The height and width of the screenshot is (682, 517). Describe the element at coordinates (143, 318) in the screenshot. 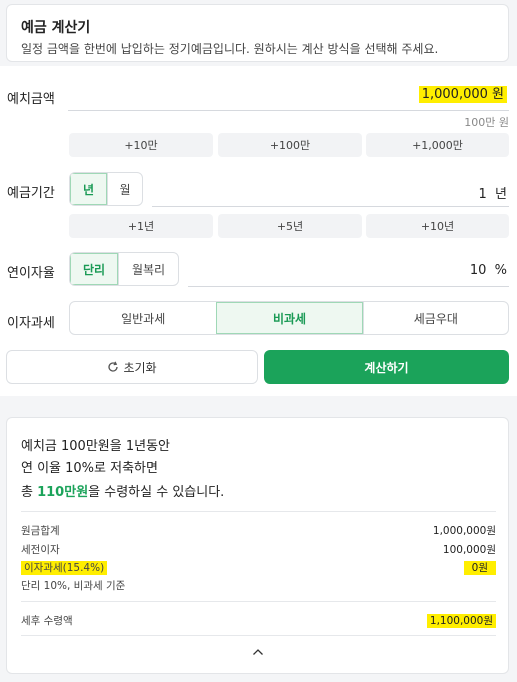

I see `tax-option-general: 일반과세` at that location.